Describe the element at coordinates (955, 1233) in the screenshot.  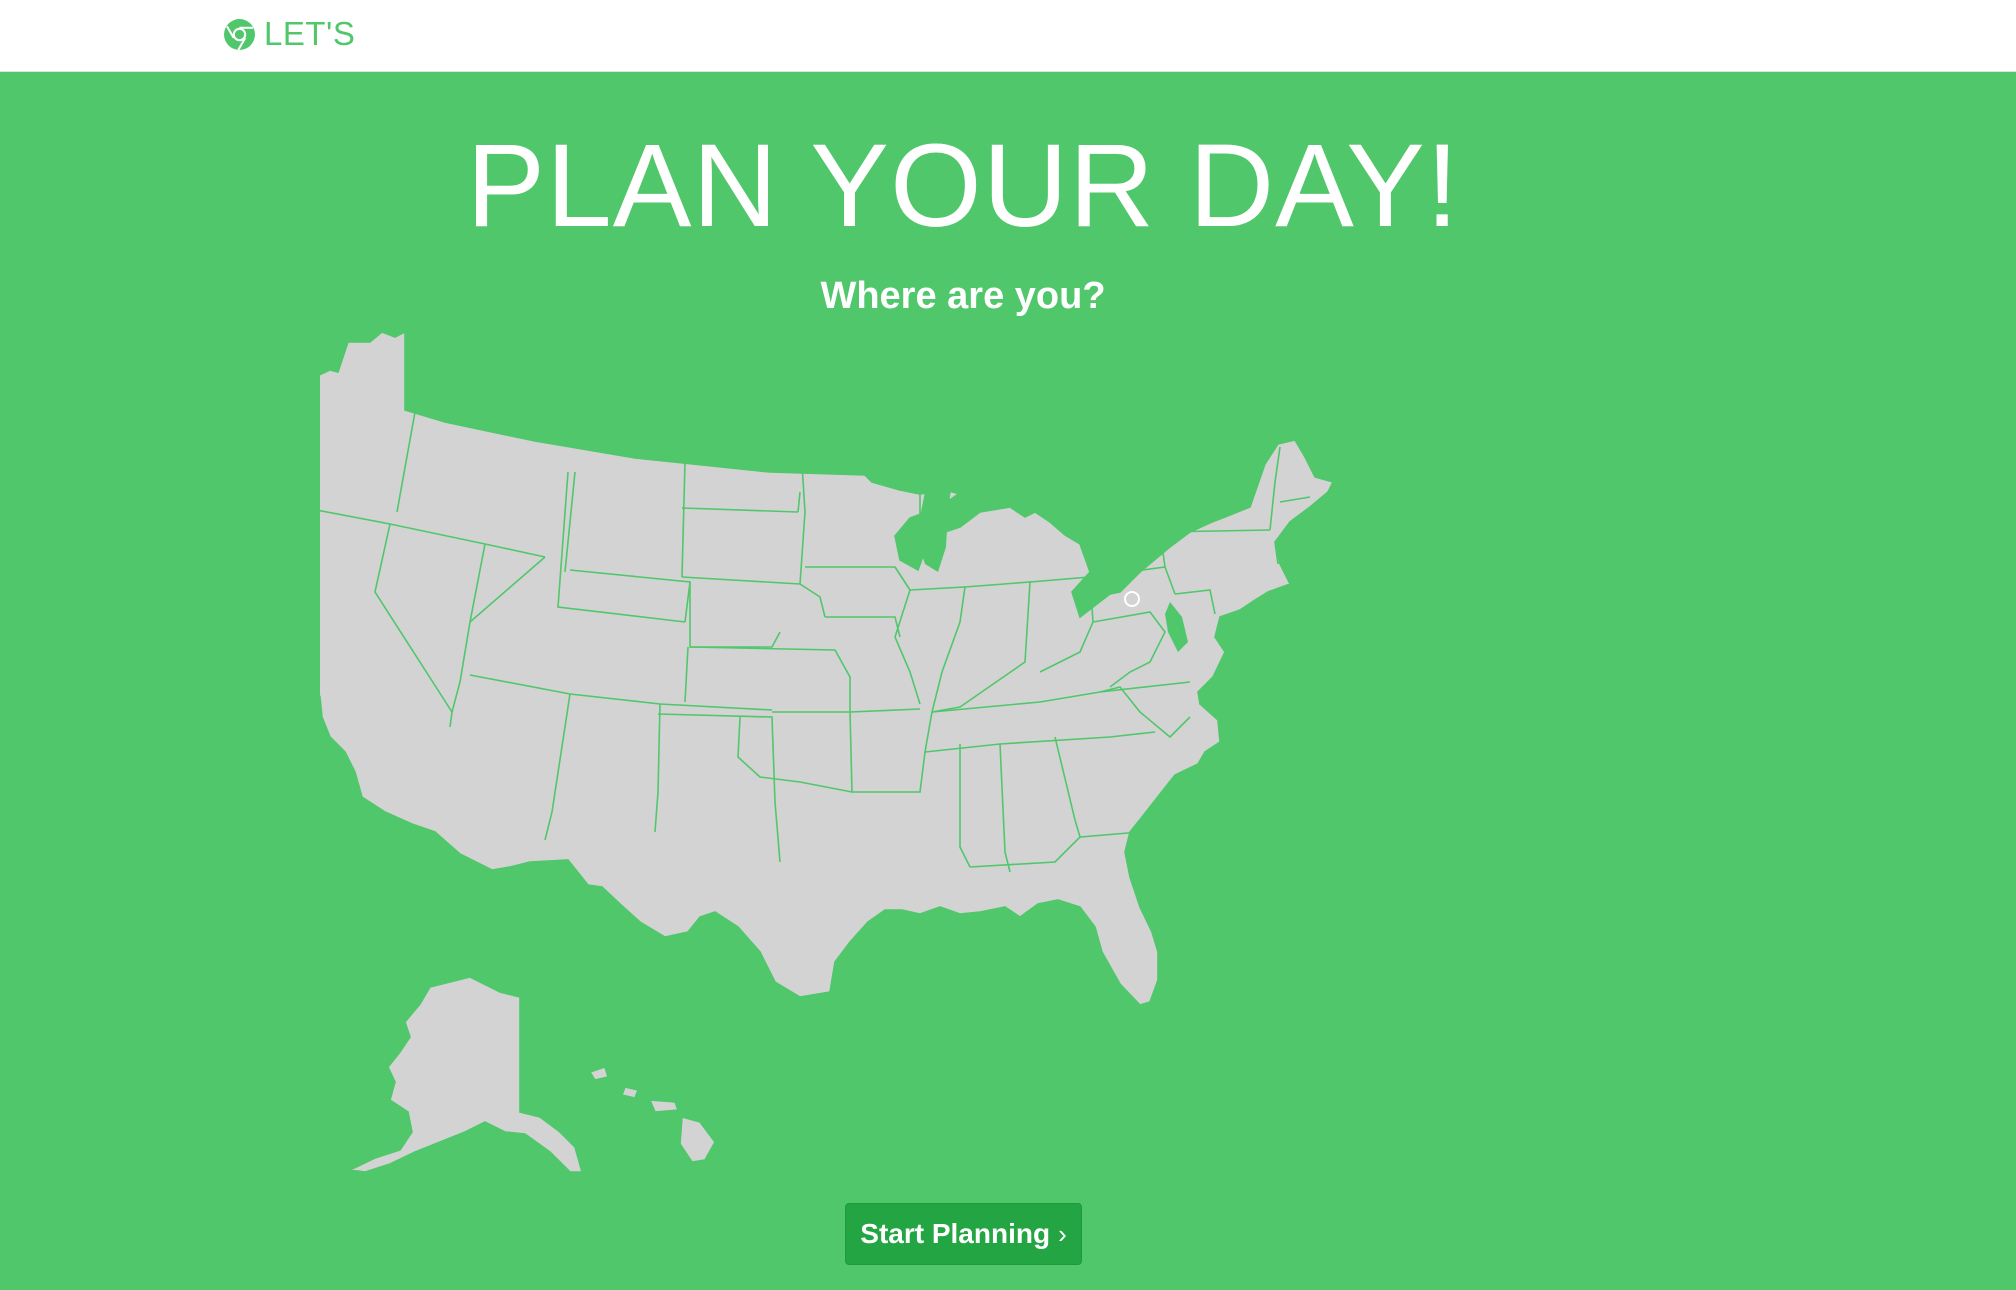
I see `start-planning-label: Start Planning` at that location.